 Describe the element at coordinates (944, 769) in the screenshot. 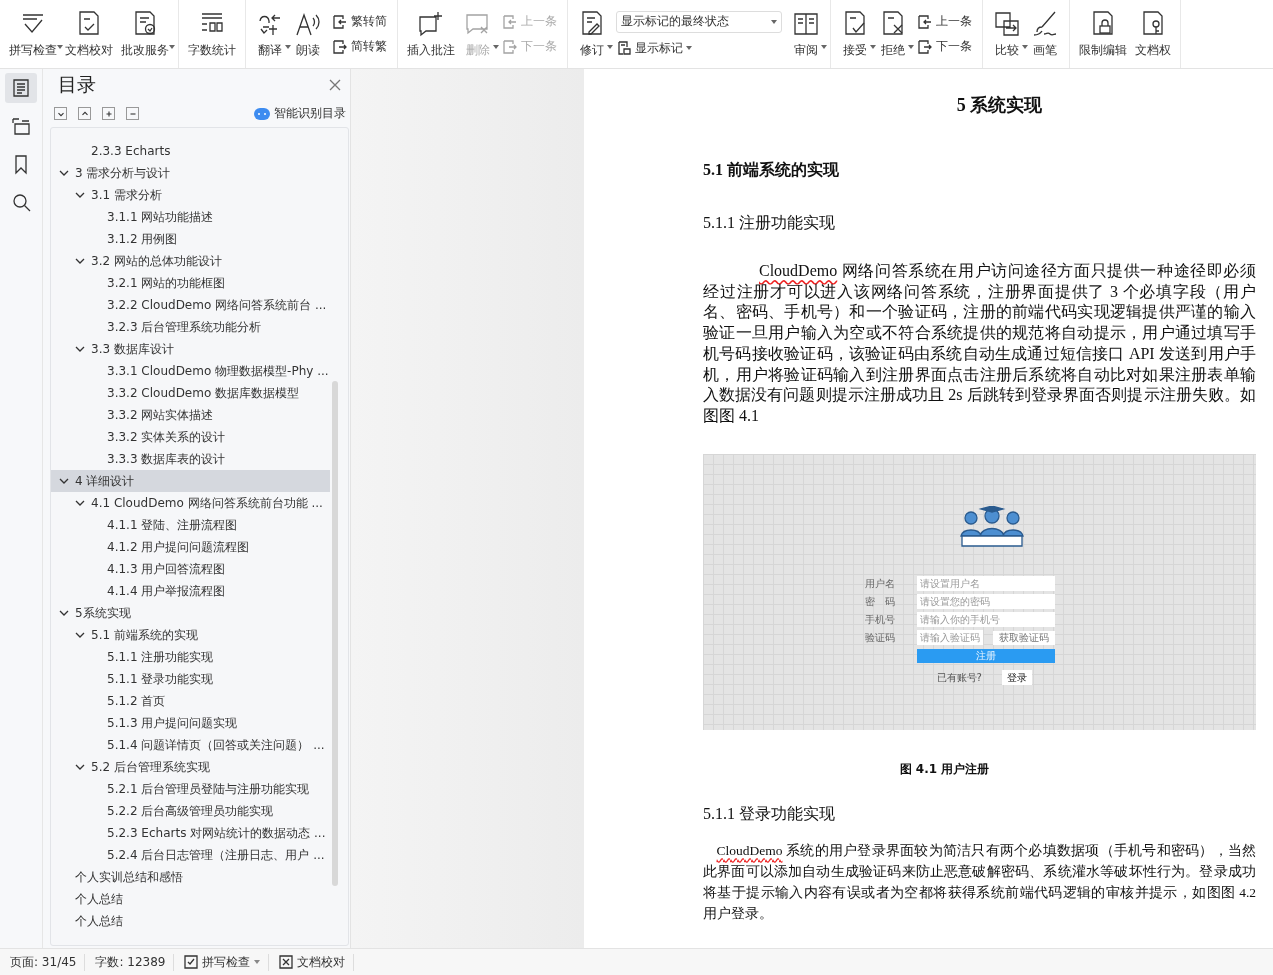

I see `figure-caption: 图 4.1 用户注册` at that location.